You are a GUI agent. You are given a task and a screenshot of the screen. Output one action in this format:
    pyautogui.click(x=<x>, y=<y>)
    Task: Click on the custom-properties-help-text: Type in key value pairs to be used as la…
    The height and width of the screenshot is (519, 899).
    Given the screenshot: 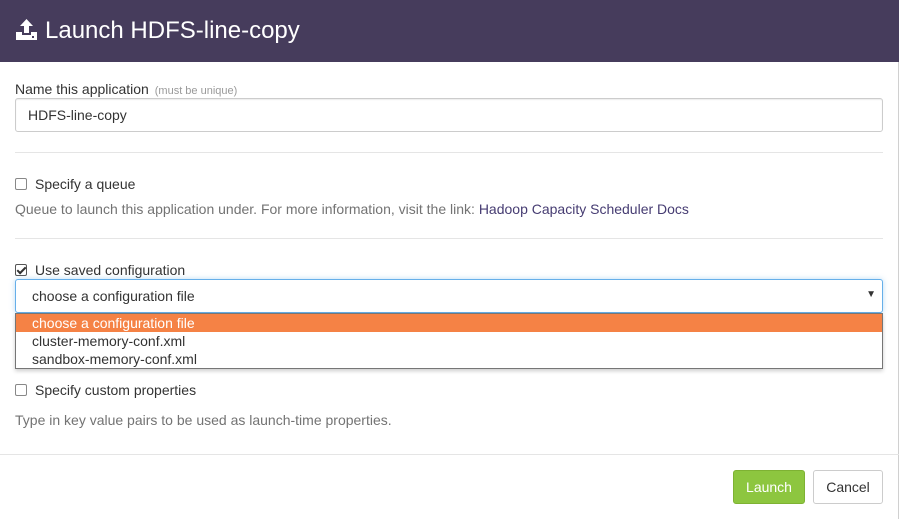 What is the action you would take?
    pyautogui.click(x=203, y=420)
    